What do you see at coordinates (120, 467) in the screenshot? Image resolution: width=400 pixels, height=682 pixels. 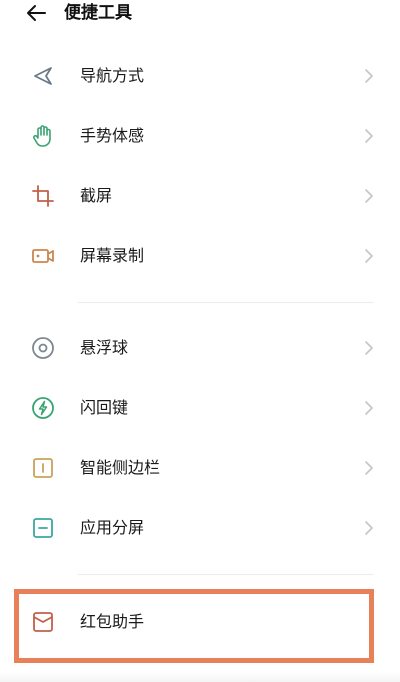 I see `row-label: 智能侧边栏` at bounding box center [120, 467].